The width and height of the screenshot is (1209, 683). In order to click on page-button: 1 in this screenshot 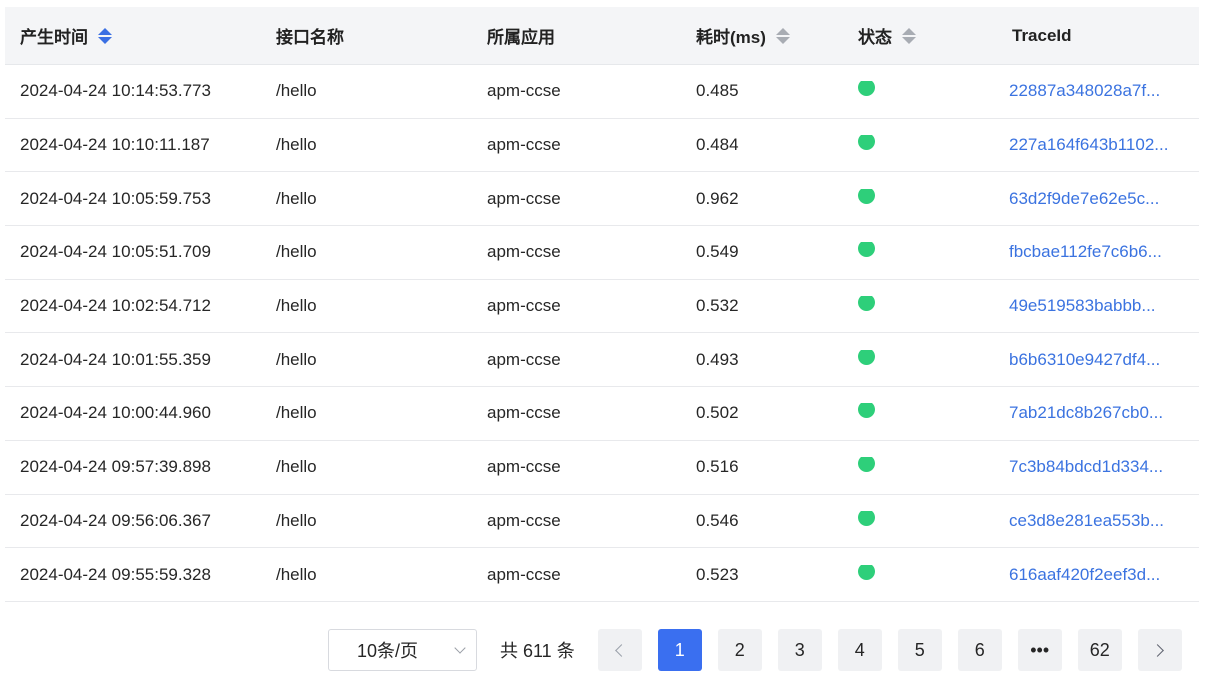, I will do `click(679, 650)`.